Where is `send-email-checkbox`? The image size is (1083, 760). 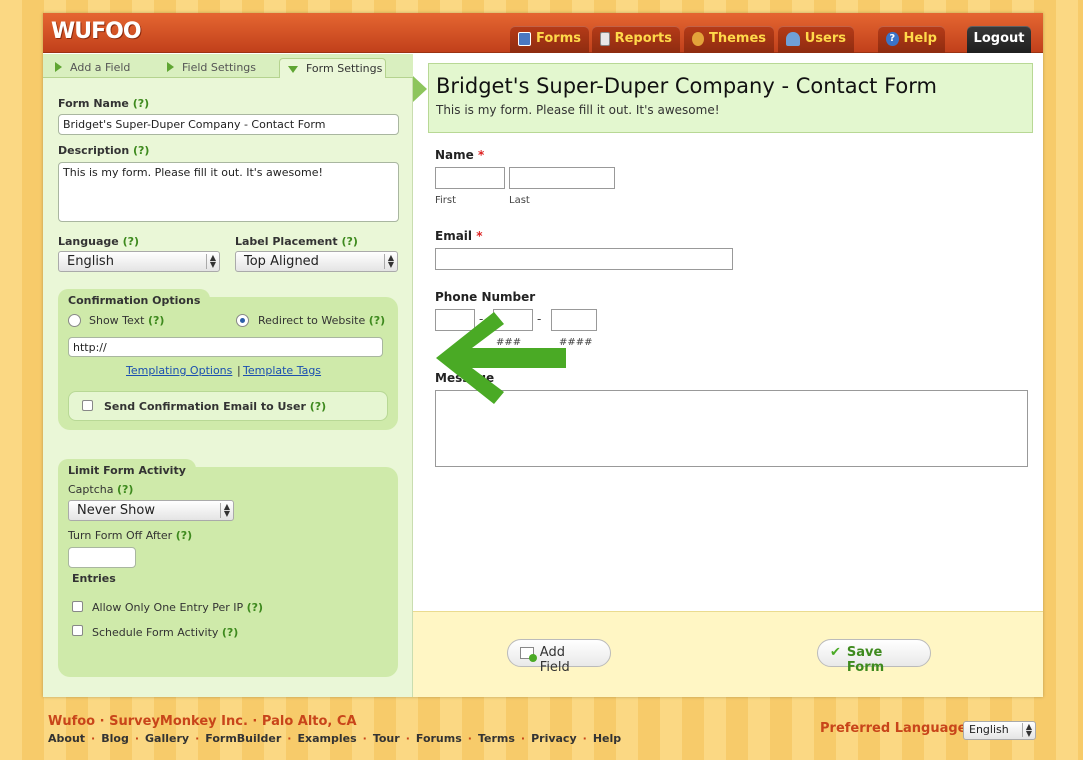
send-email-checkbox is located at coordinates (87, 405).